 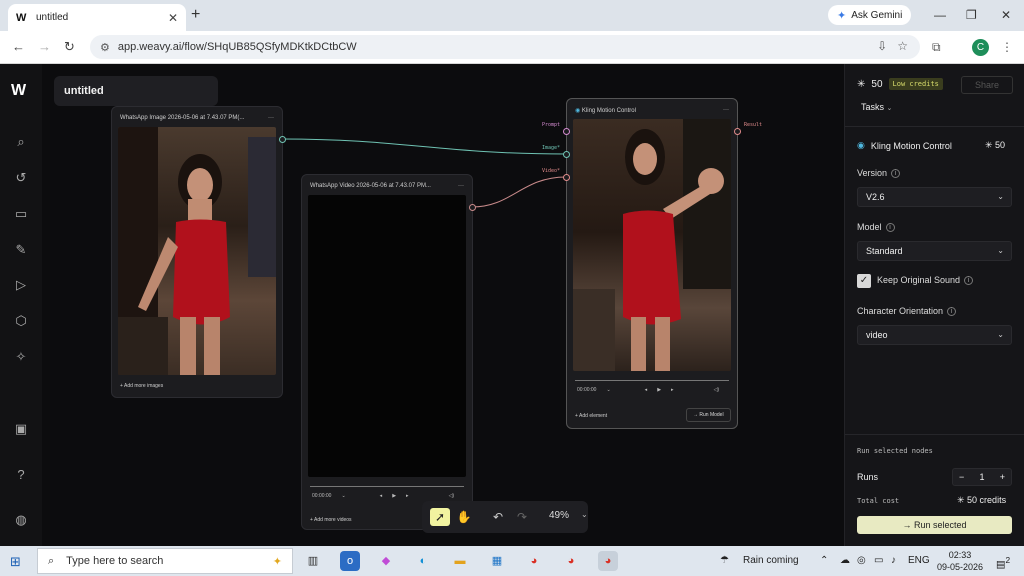 What do you see at coordinates (21, 250) in the screenshot?
I see `image-edit-icon: ✎` at bounding box center [21, 250].